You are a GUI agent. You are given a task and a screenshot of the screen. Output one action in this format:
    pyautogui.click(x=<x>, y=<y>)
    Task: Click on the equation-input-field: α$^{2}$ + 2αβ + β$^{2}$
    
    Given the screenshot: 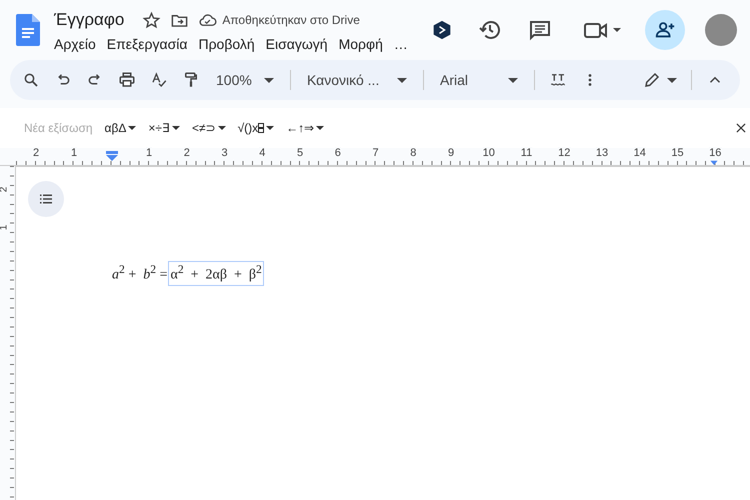 What is the action you would take?
    pyautogui.click(x=216, y=273)
    